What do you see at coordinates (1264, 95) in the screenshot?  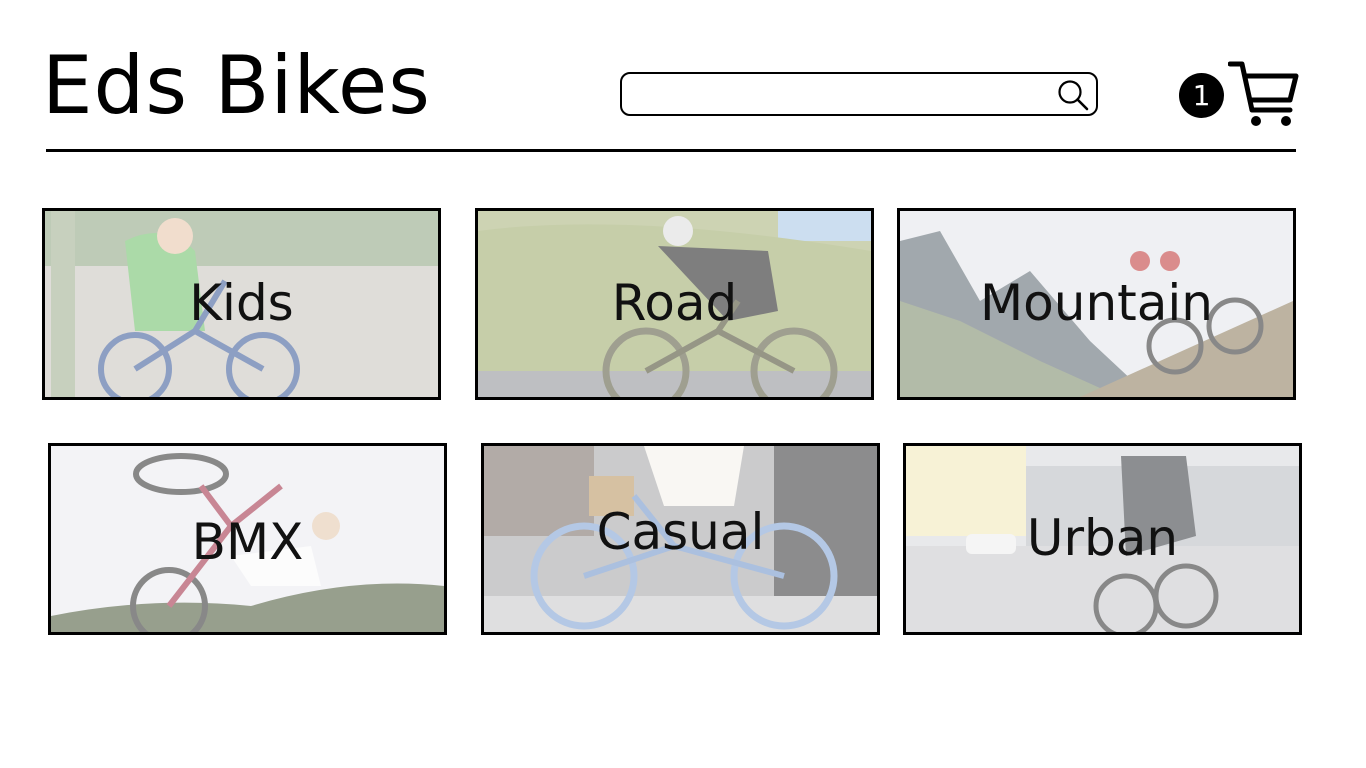 I see `cart-icon` at bounding box center [1264, 95].